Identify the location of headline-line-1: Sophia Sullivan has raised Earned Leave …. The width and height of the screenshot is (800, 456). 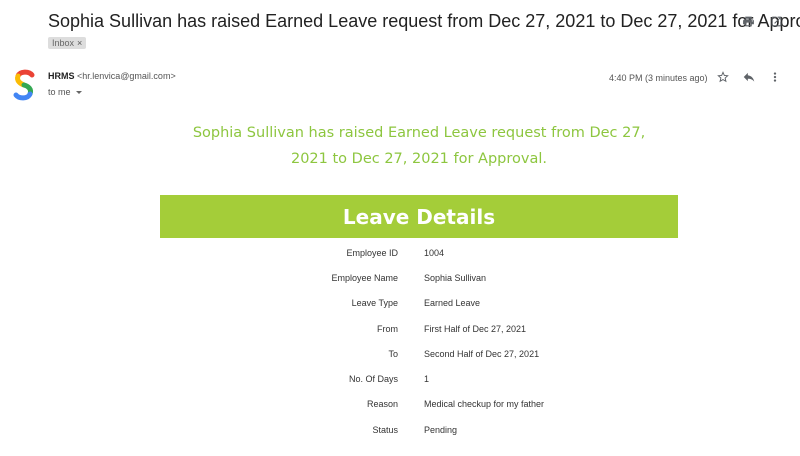
(419, 133).